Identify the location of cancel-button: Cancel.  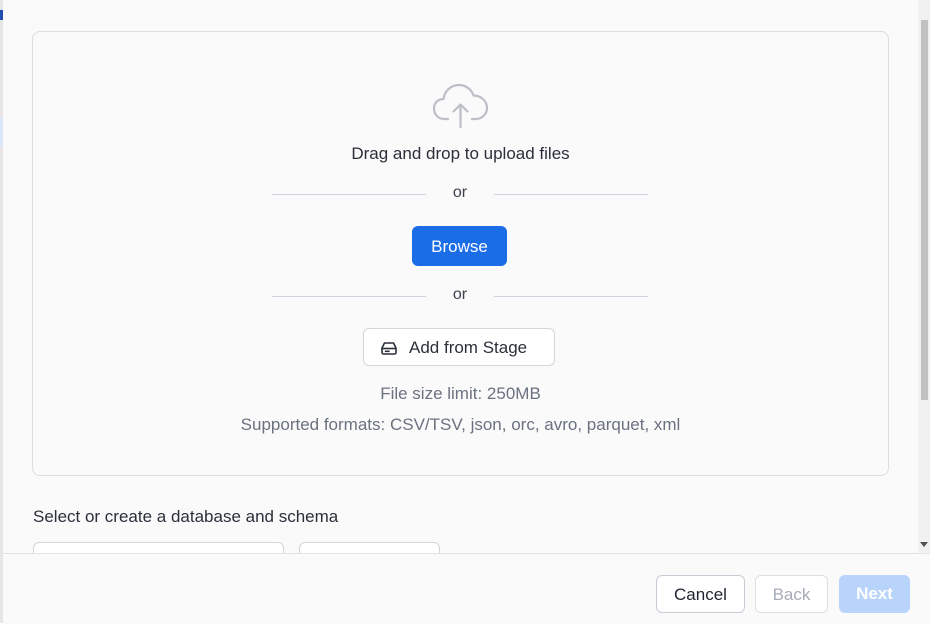
(700, 594).